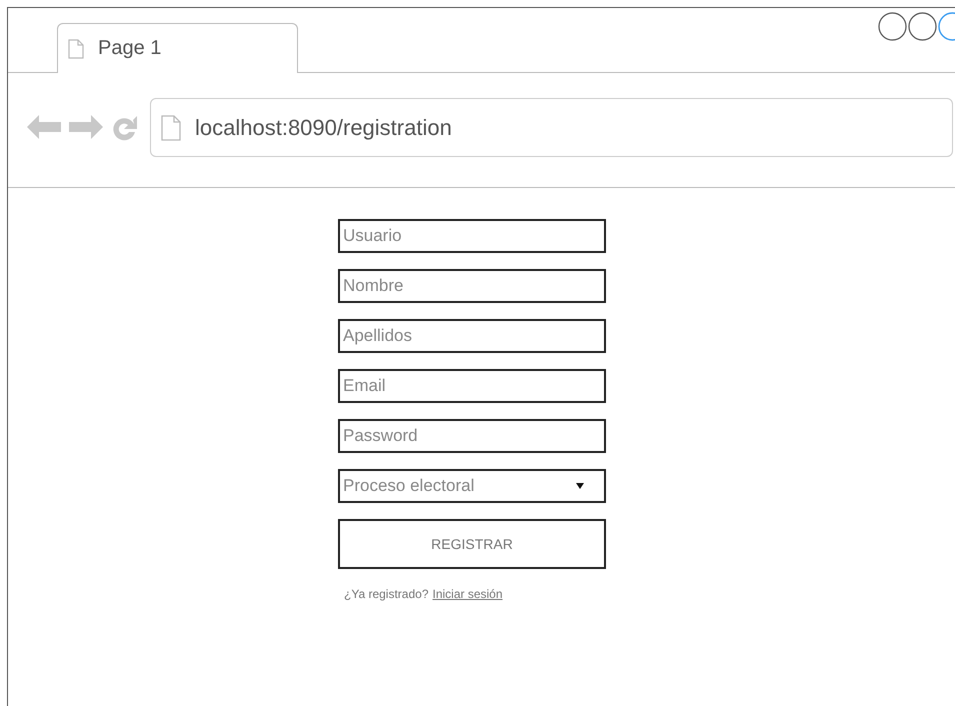 The width and height of the screenshot is (955, 706). I want to click on input-field: Usuario, so click(472, 236).